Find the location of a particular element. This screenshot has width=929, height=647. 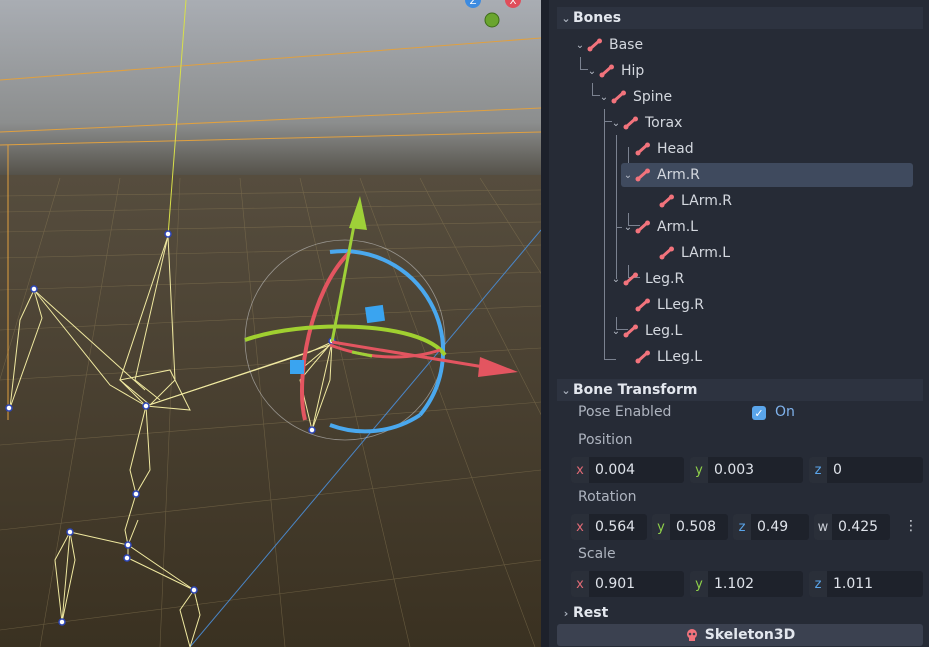

tree-item-label: Leg.L is located at coordinates (664, 331).